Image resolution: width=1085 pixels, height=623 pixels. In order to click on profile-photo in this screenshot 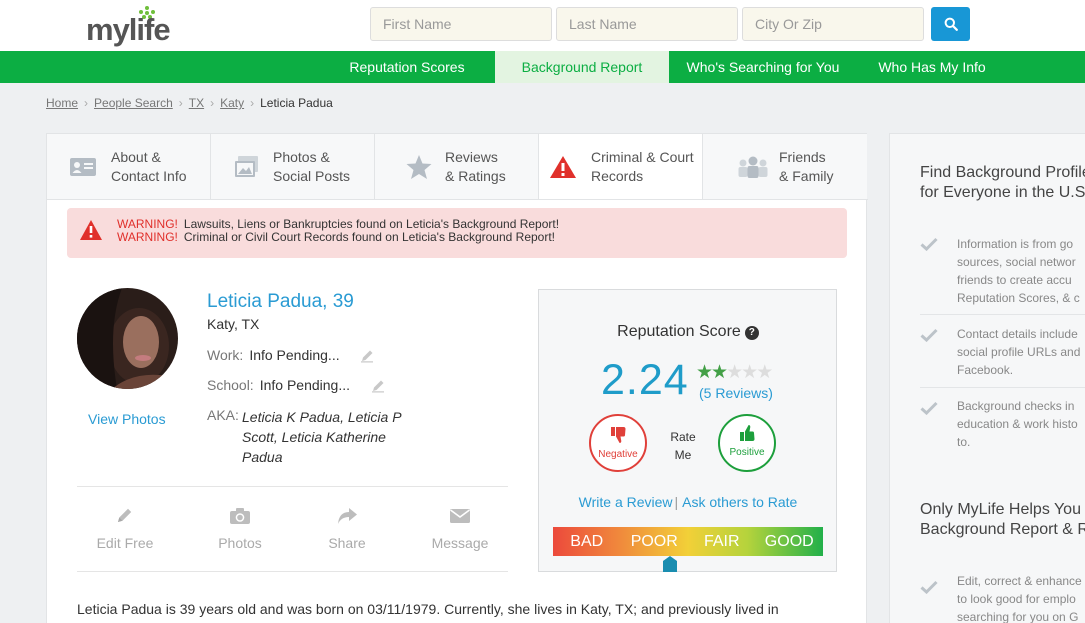, I will do `click(127, 338)`.